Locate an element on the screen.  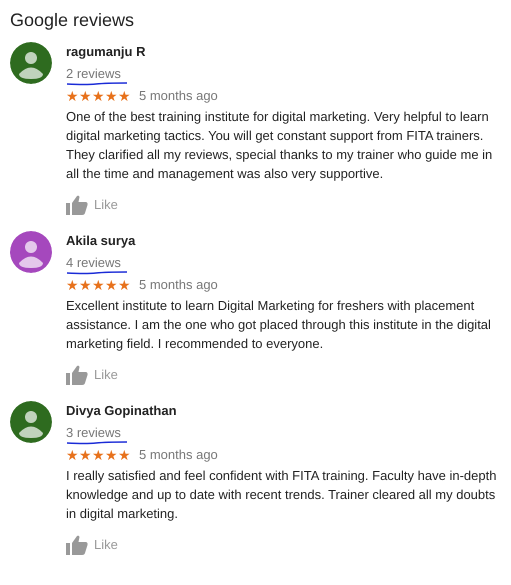
review-count: 3 reviews is located at coordinates (93, 433).